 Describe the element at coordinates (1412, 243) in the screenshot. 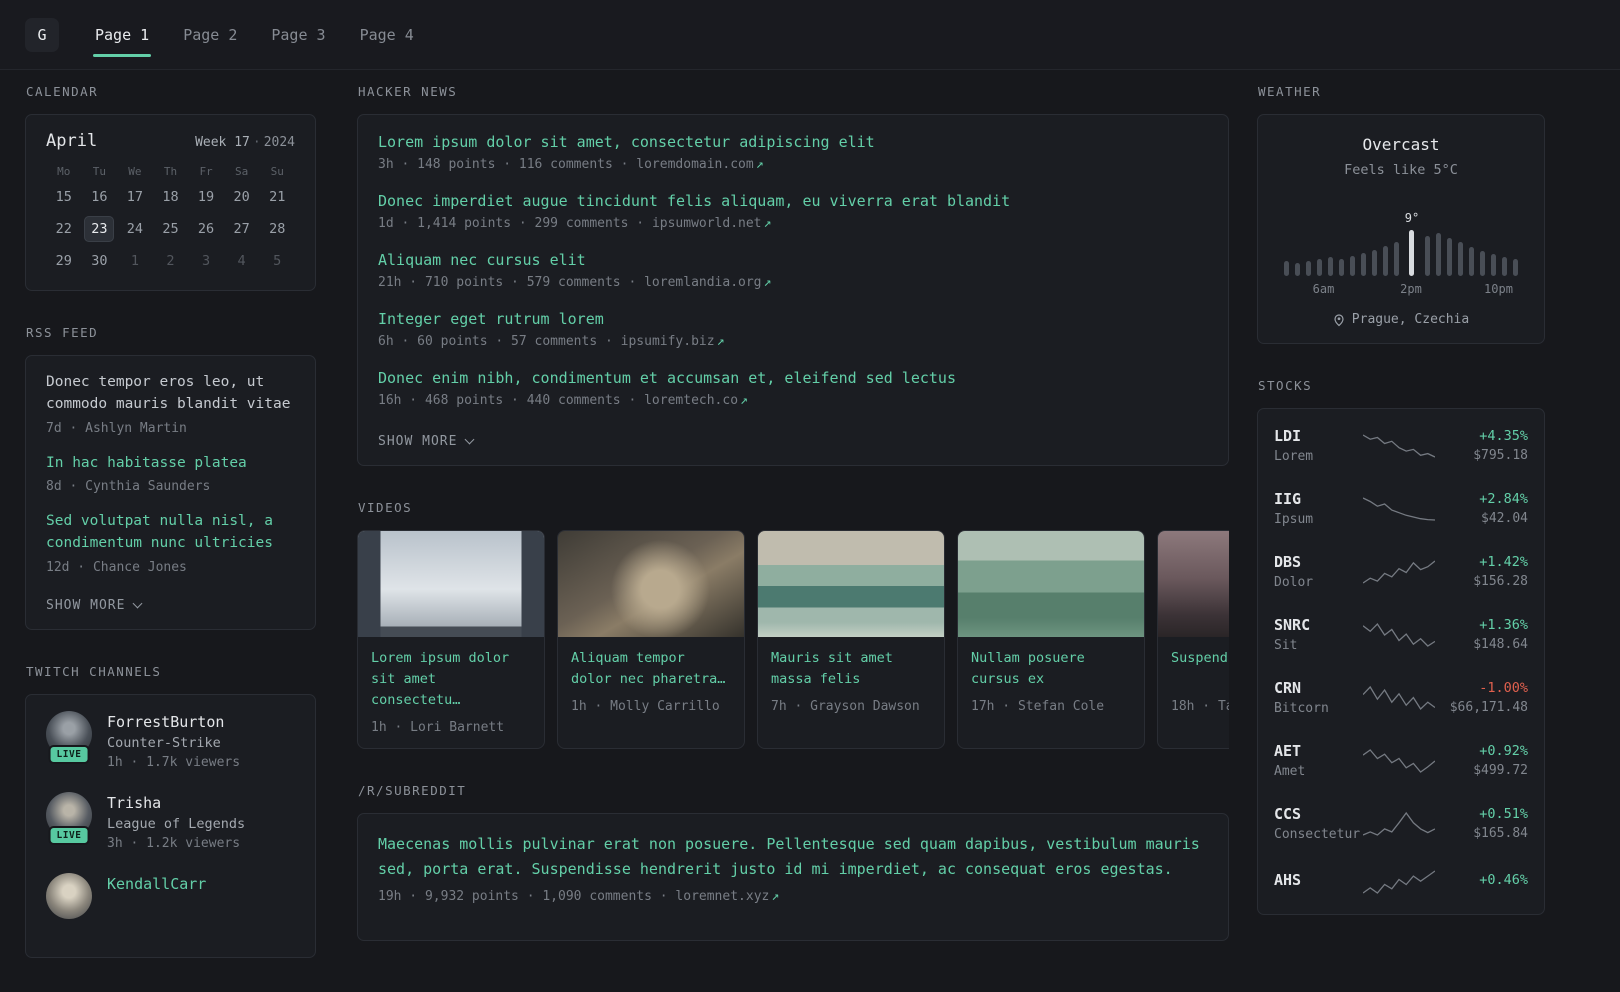

I see `weather-bar: 9°` at that location.